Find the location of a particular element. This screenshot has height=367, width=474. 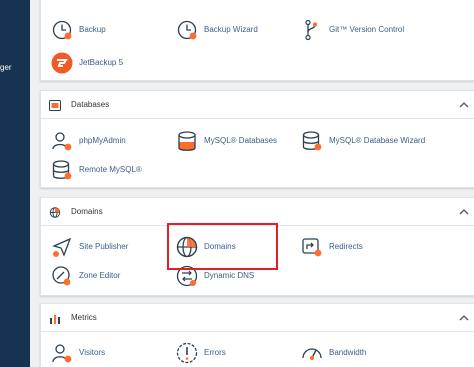

phpmyadmin-label: phpMyAdmin is located at coordinates (102, 140).